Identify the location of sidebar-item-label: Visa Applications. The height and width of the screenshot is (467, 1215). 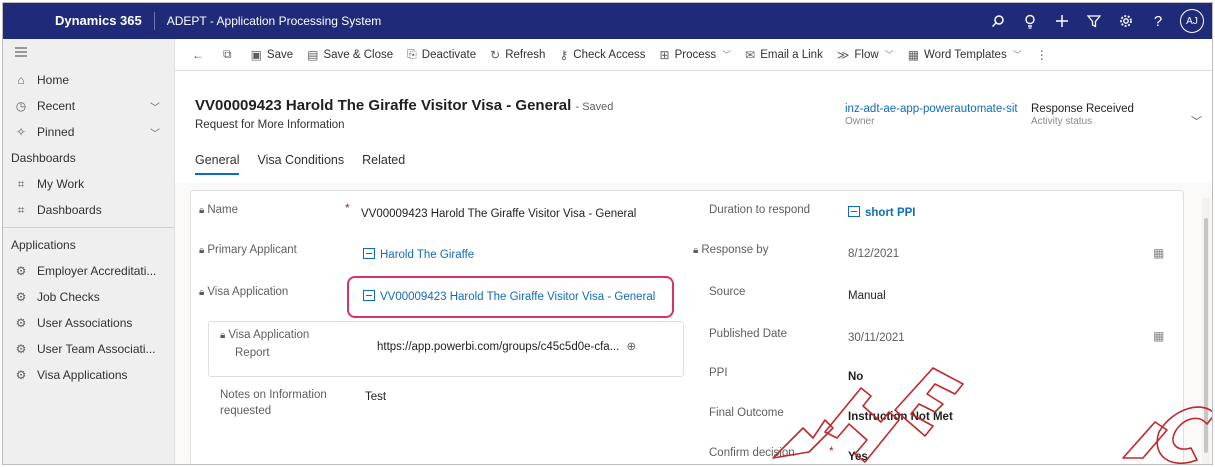
(82, 375).